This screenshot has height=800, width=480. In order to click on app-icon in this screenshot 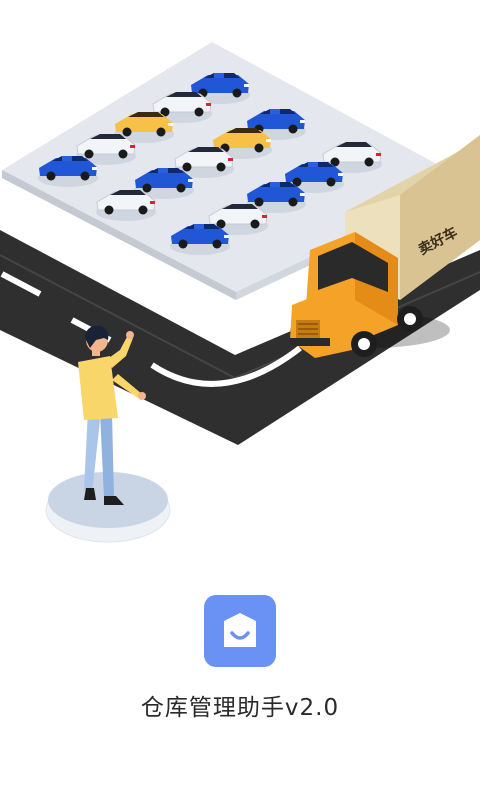, I will do `click(240, 631)`.